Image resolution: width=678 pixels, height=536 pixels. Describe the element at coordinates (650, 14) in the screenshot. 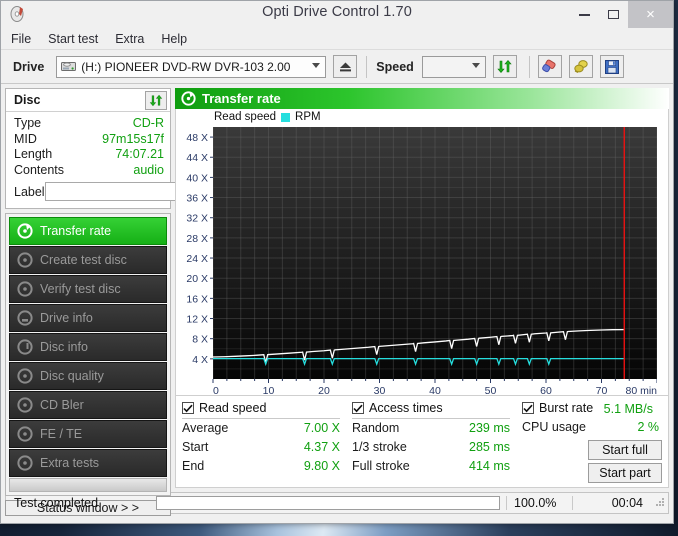

I see `close-button: ×` at that location.